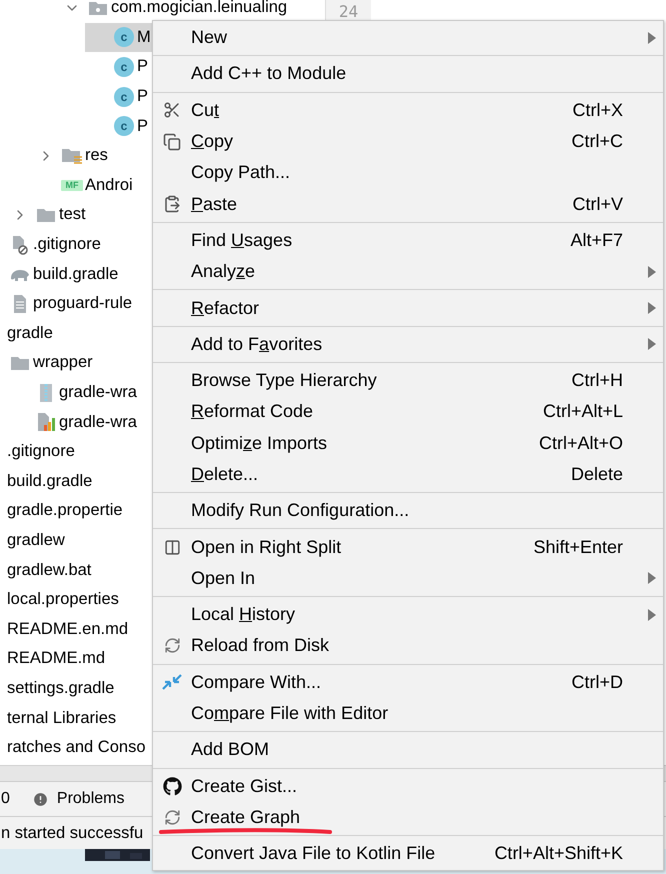 The width and height of the screenshot is (666, 874). I want to click on line-number: 24, so click(348, 11).